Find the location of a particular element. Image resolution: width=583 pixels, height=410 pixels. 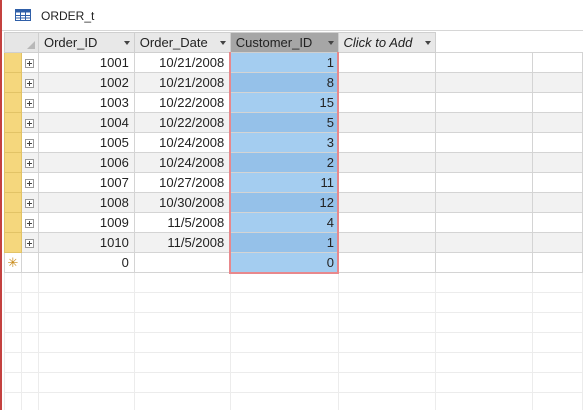

column-header-customer-id: Customer_ID is located at coordinates (284, 42).